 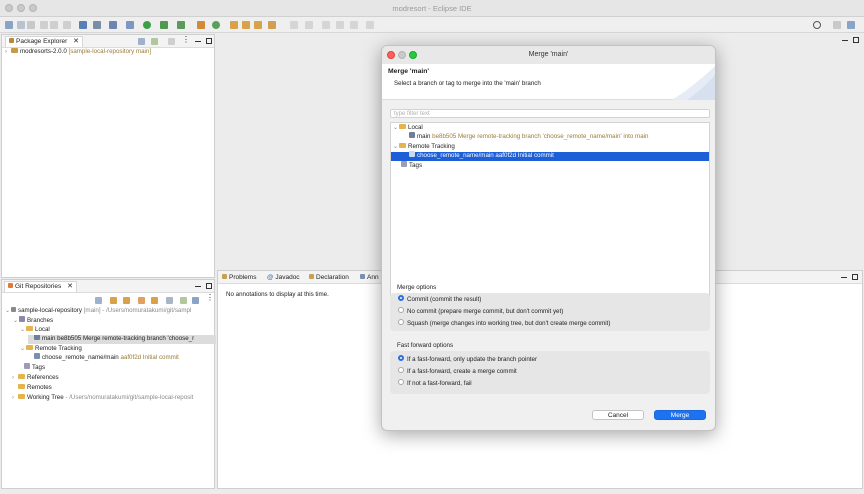 I want to click on previous-annotation-icon, so click(x=309, y=25).